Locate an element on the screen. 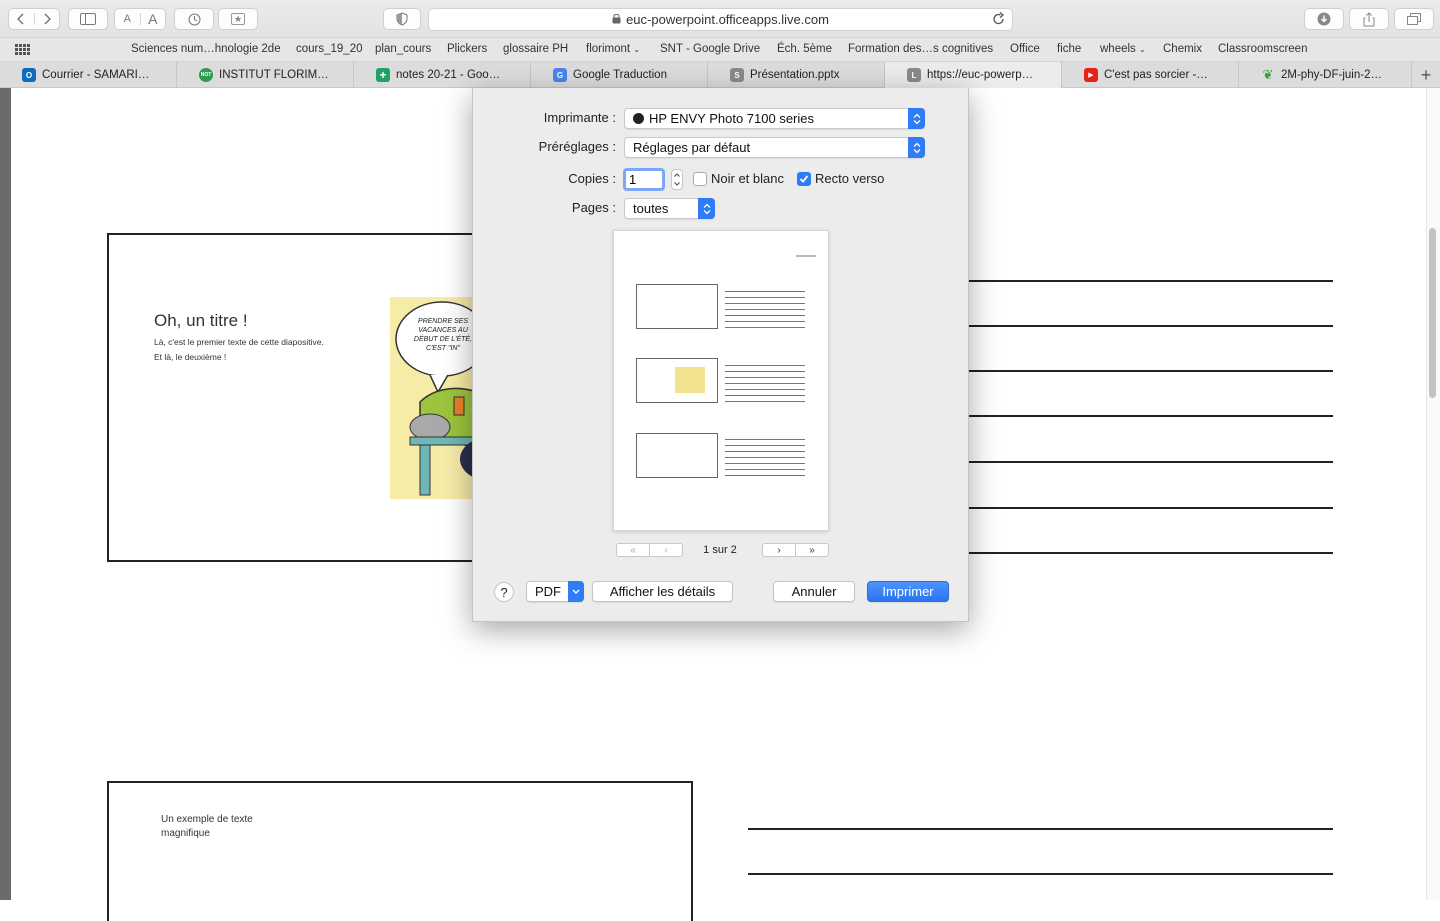  slide-text-line: Un exemple de texte is located at coordinates (207, 819).